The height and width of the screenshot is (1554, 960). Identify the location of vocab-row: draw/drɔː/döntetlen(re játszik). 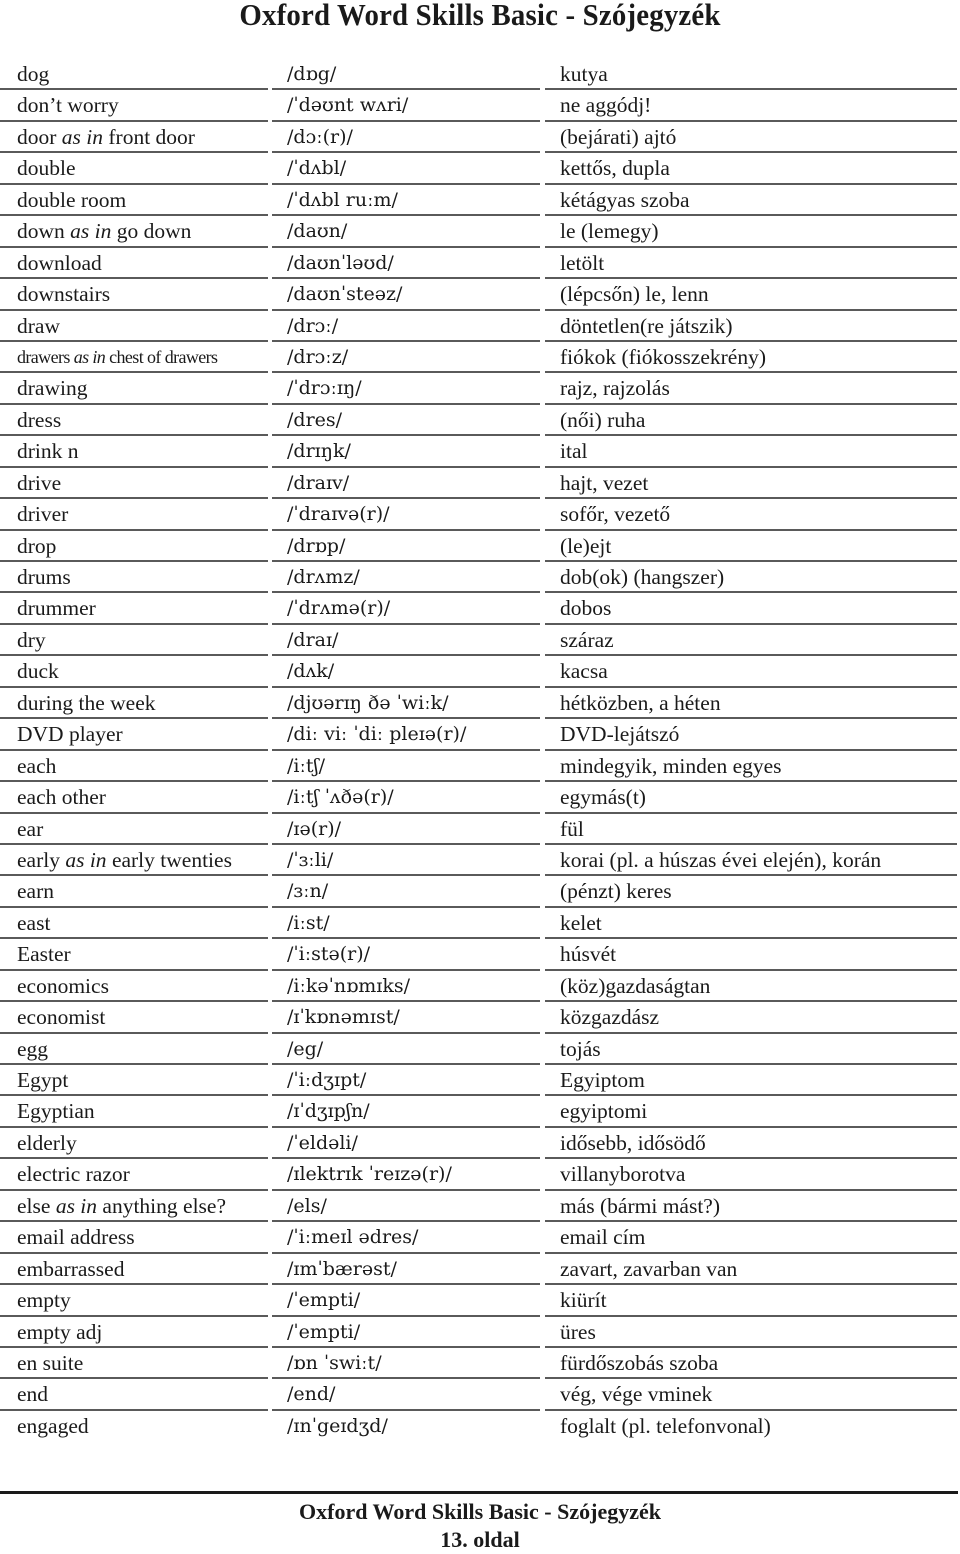
(480, 326).